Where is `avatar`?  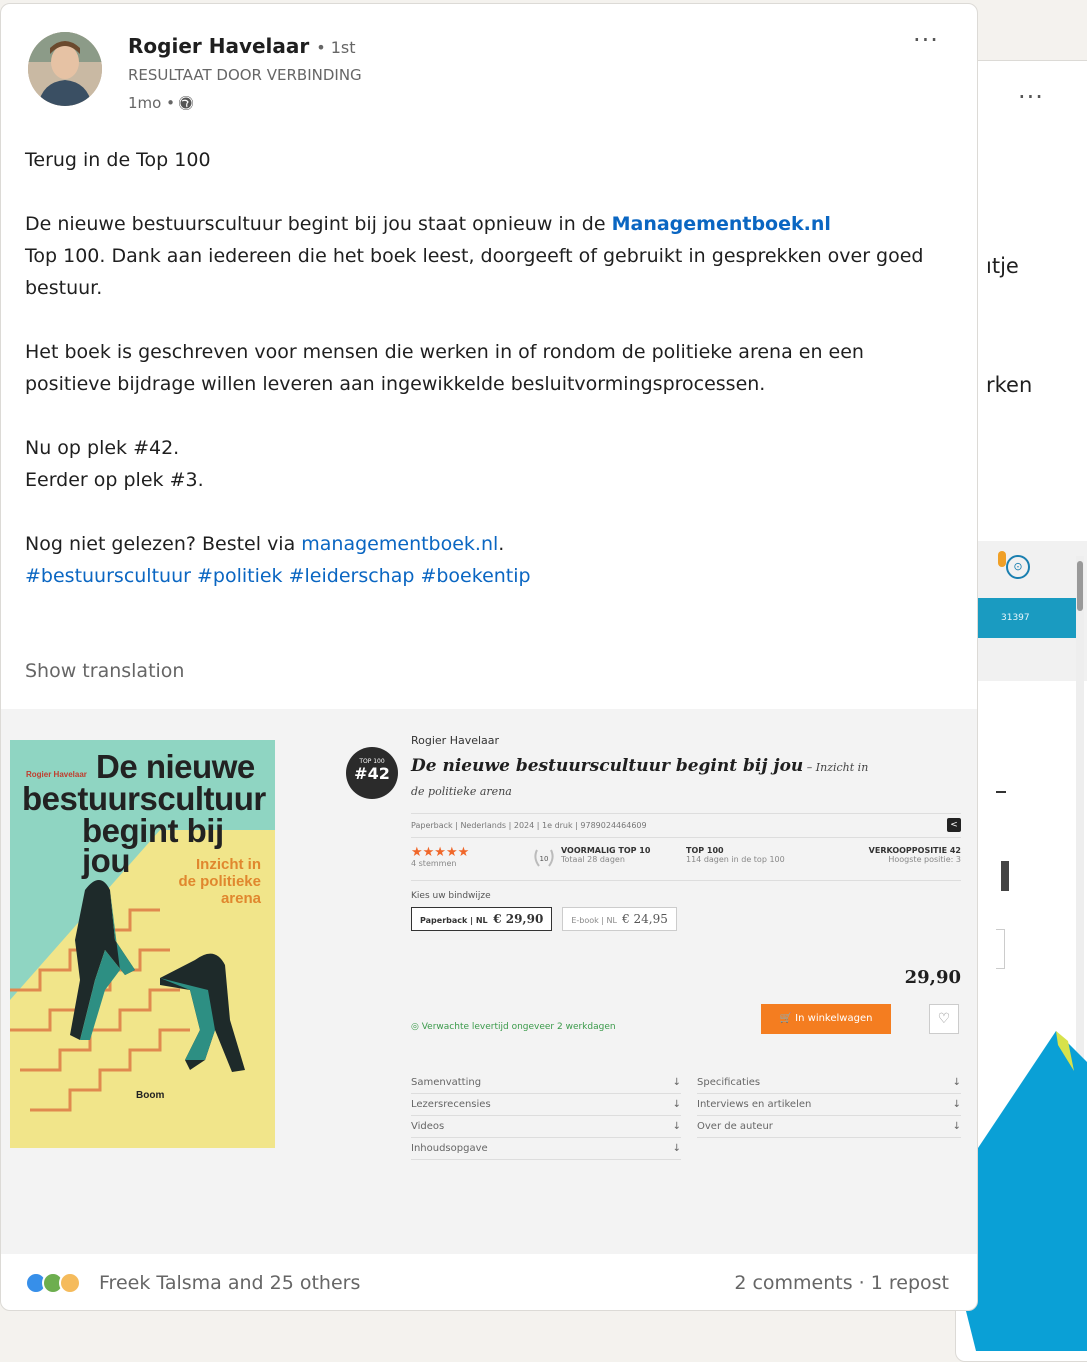
avatar is located at coordinates (65, 69).